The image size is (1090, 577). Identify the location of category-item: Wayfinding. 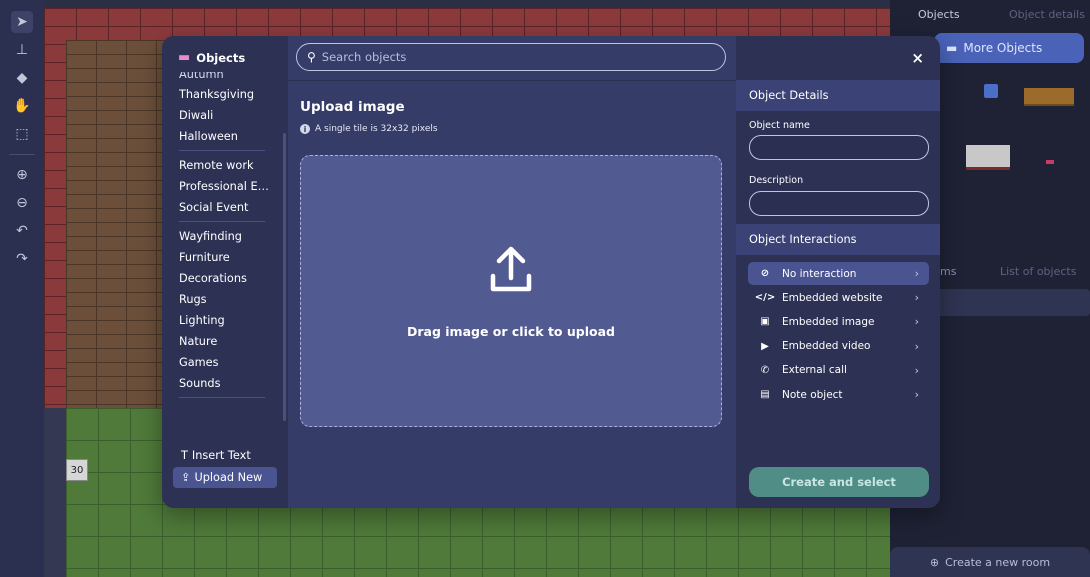
(226, 236).